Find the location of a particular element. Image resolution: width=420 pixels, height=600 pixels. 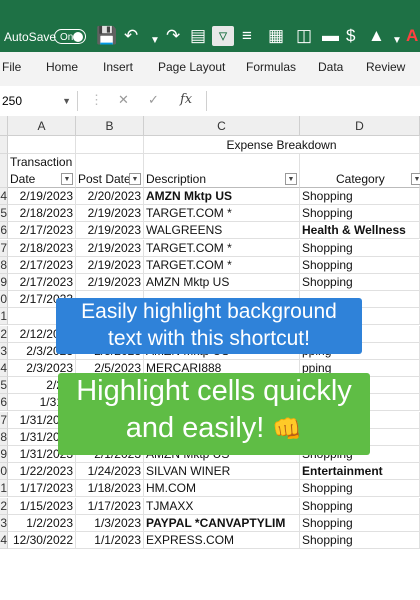

tab-review: Review is located at coordinates (385, 67).